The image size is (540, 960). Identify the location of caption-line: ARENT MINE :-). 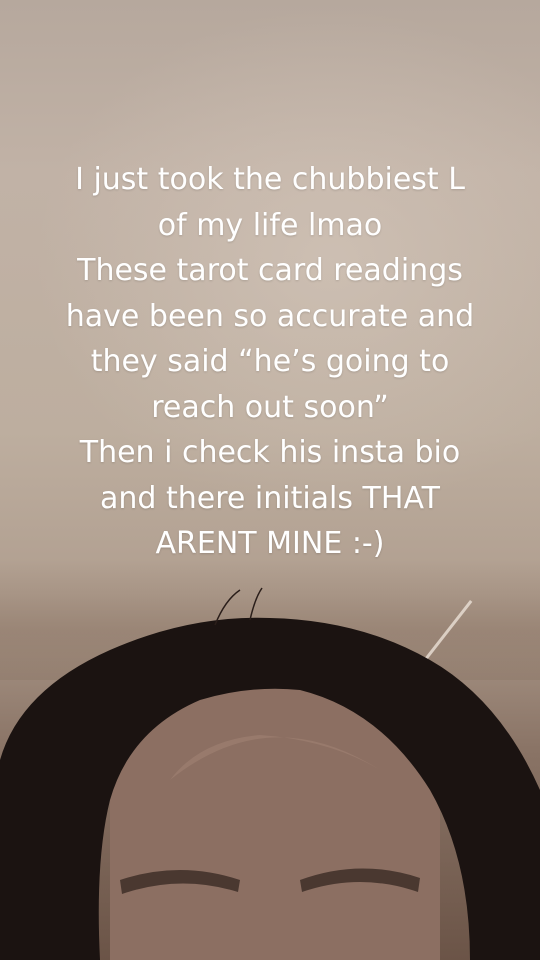
(270, 543).